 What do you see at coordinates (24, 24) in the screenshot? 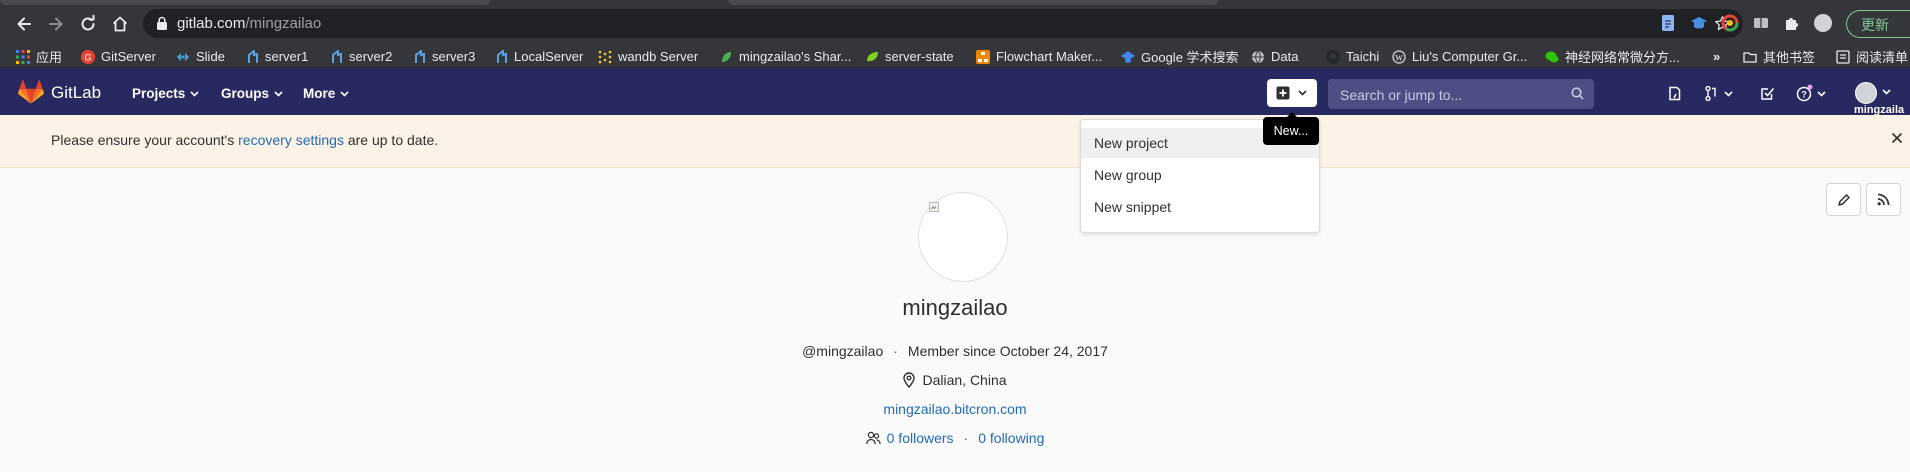
I see `back-icon` at bounding box center [24, 24].